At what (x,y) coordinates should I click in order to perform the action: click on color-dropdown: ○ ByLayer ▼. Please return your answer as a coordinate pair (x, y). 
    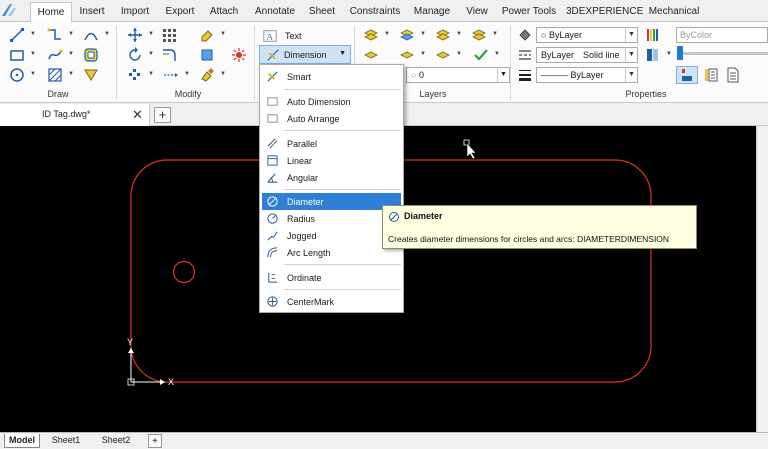
    Looking at the image, I should click on (587, 35).